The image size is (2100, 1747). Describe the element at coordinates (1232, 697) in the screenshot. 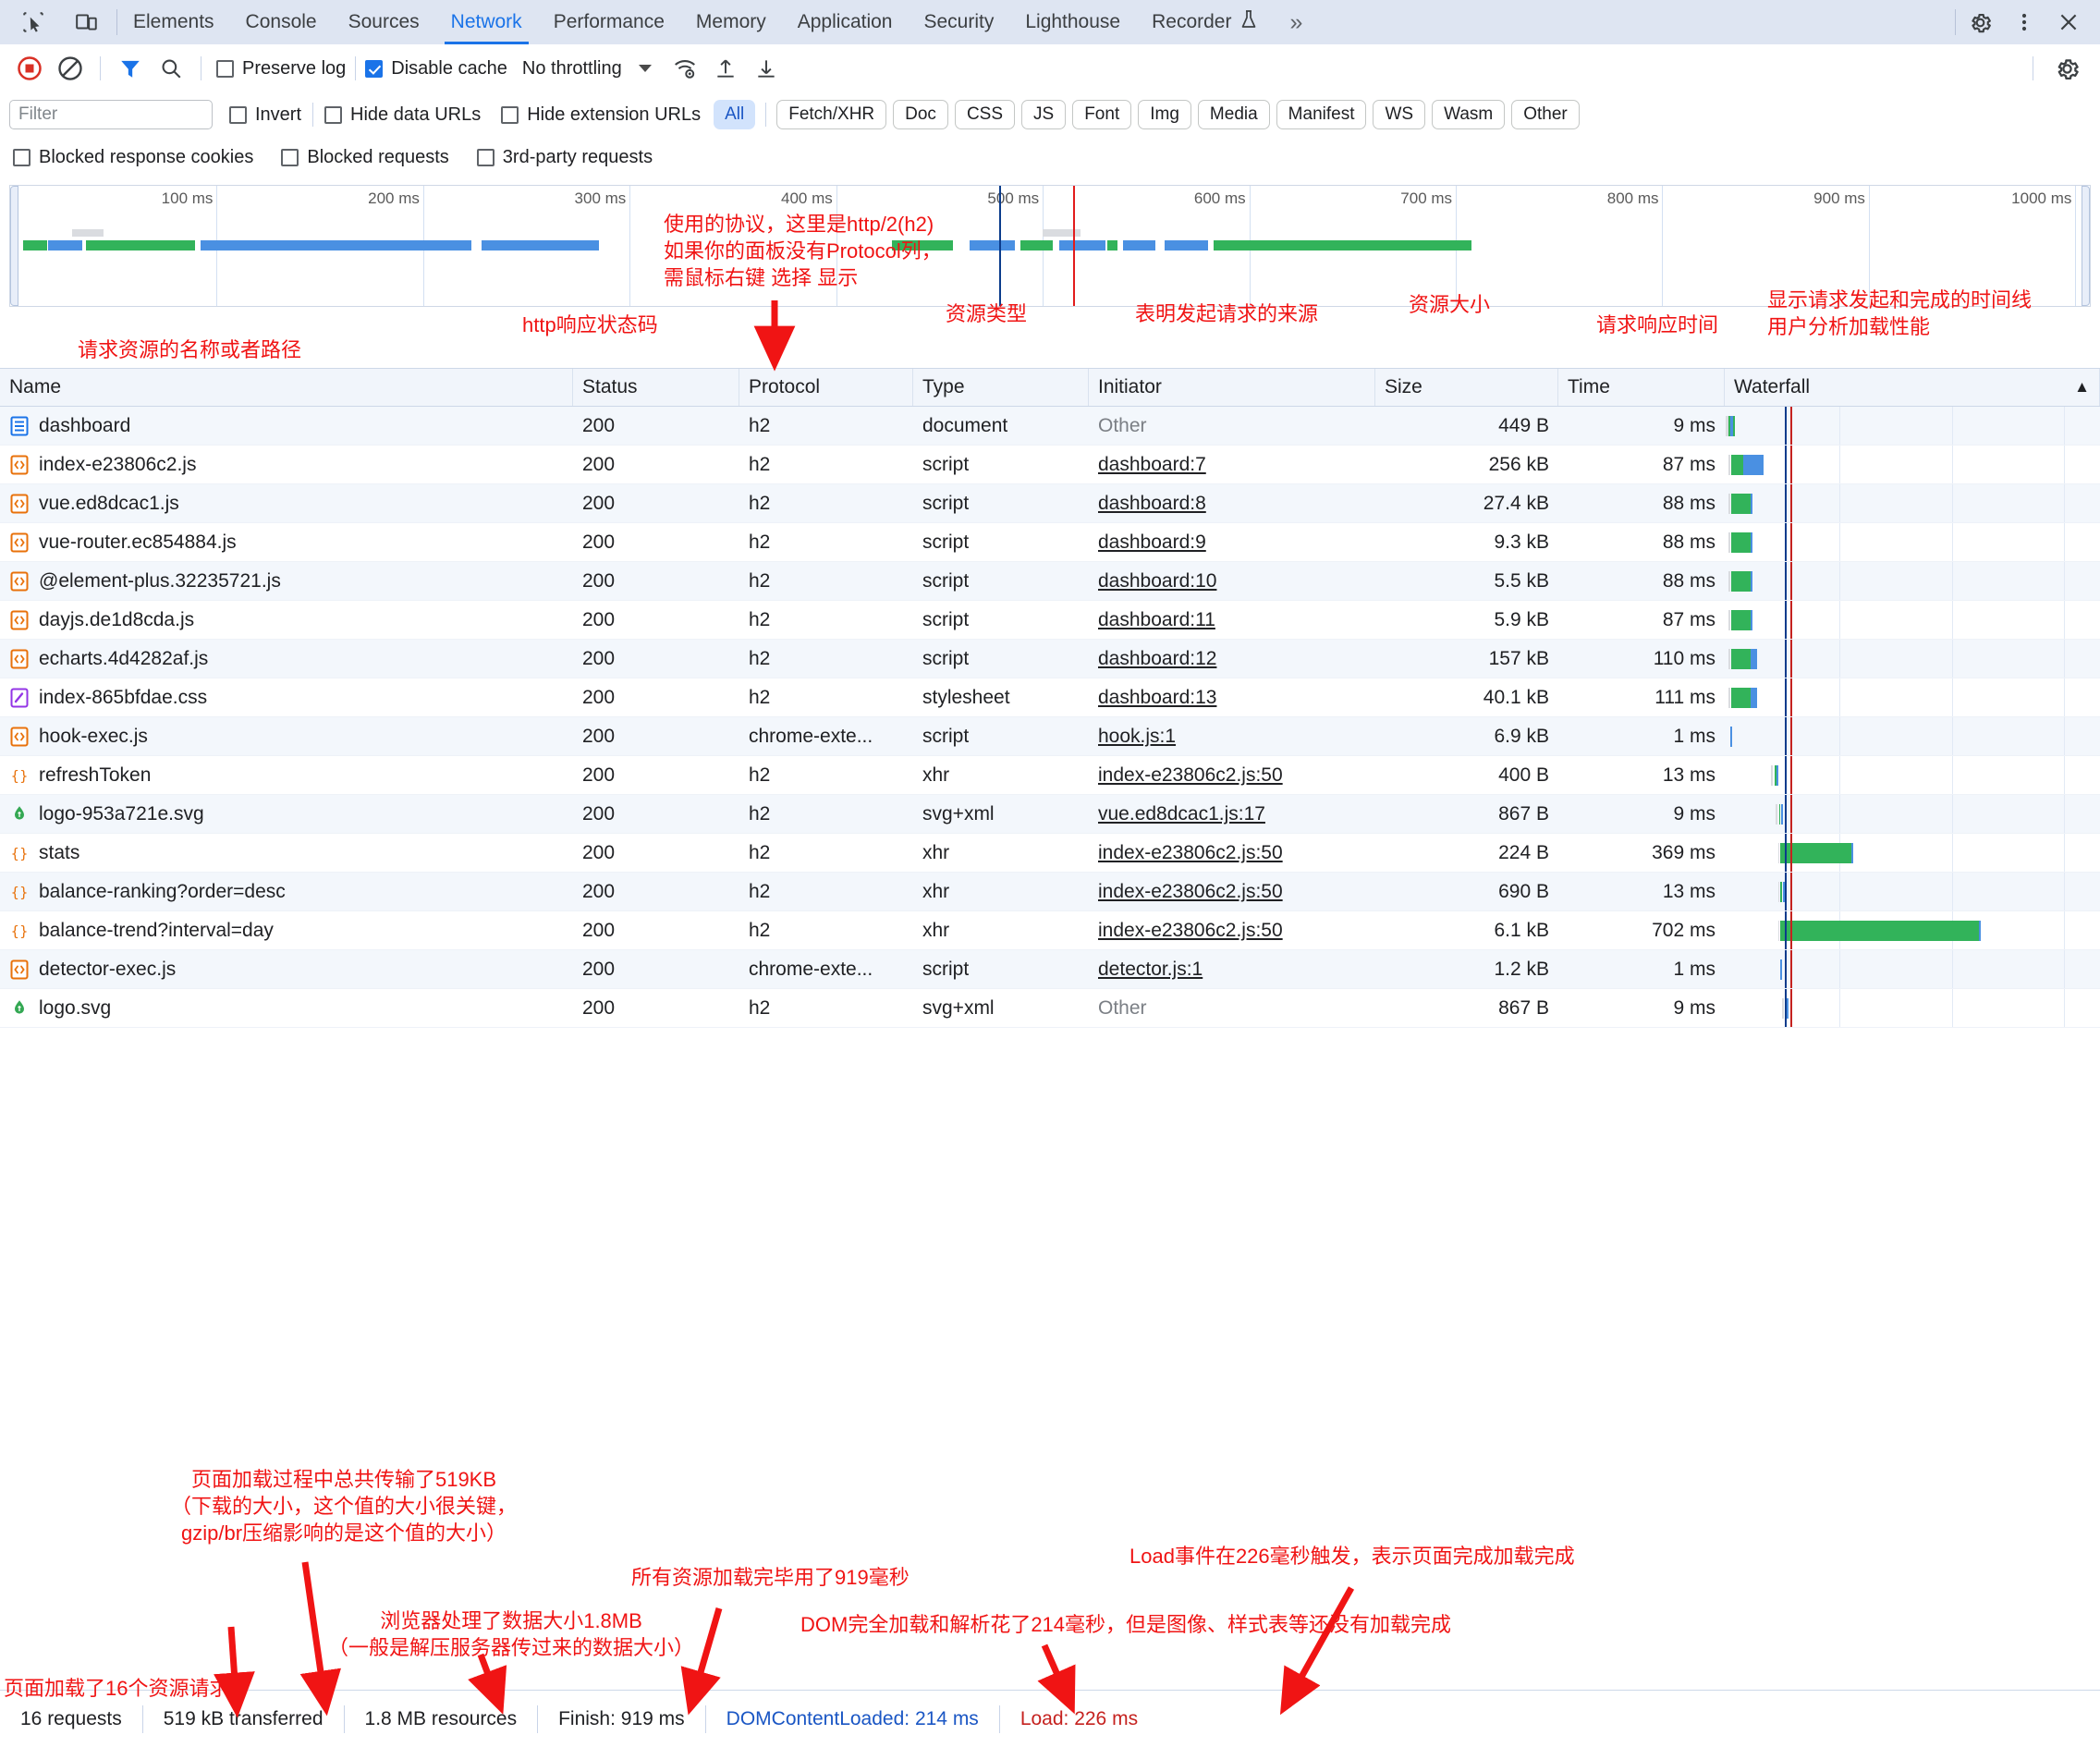

I see `cell-initiator: dashboard:13` at that location.